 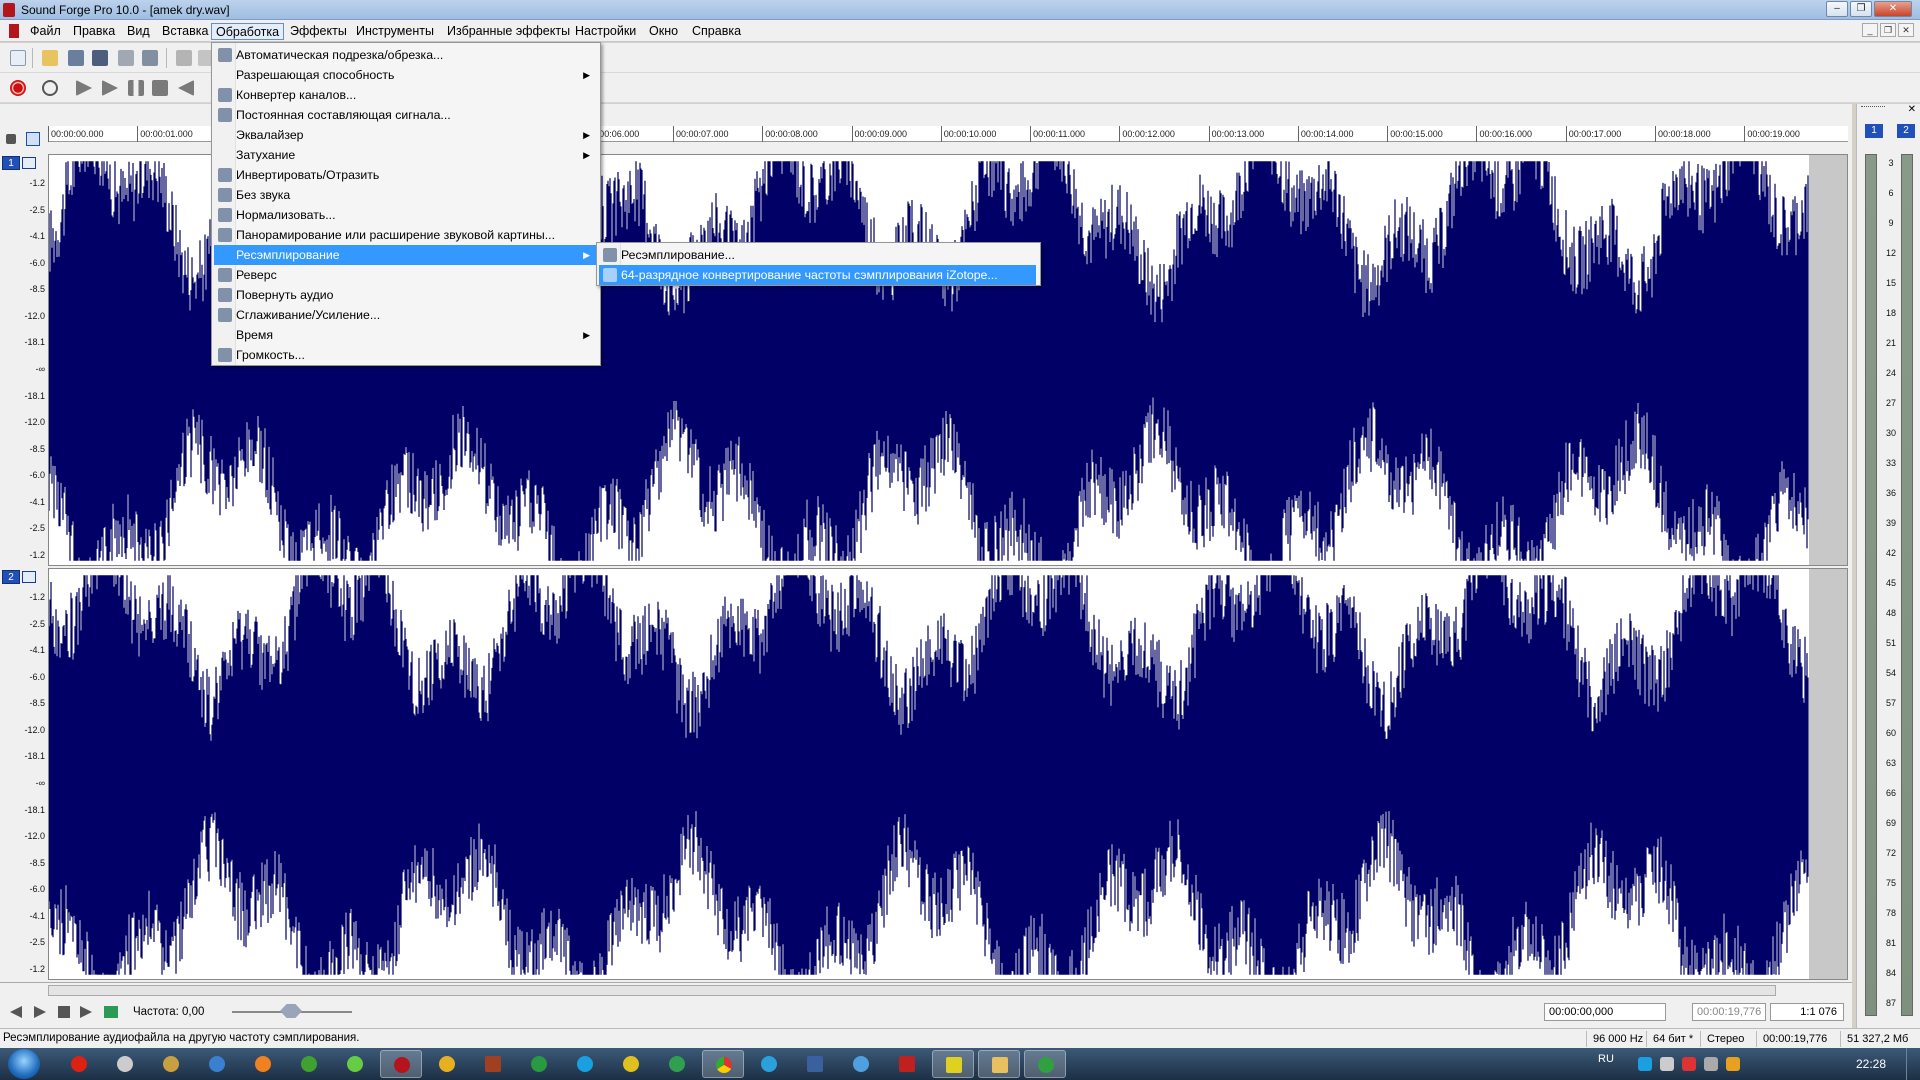 What do you see at coordinates (33, 139) in the screenshot?
I see `snap-icon` at bounding box center [33, 139].